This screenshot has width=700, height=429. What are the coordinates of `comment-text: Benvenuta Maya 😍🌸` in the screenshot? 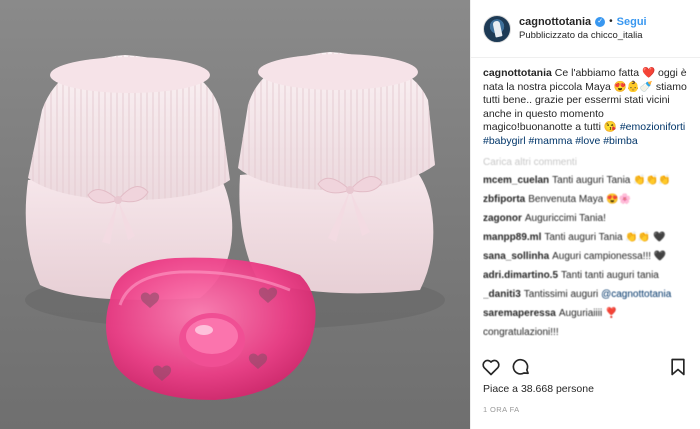 It's located at (579, 199).